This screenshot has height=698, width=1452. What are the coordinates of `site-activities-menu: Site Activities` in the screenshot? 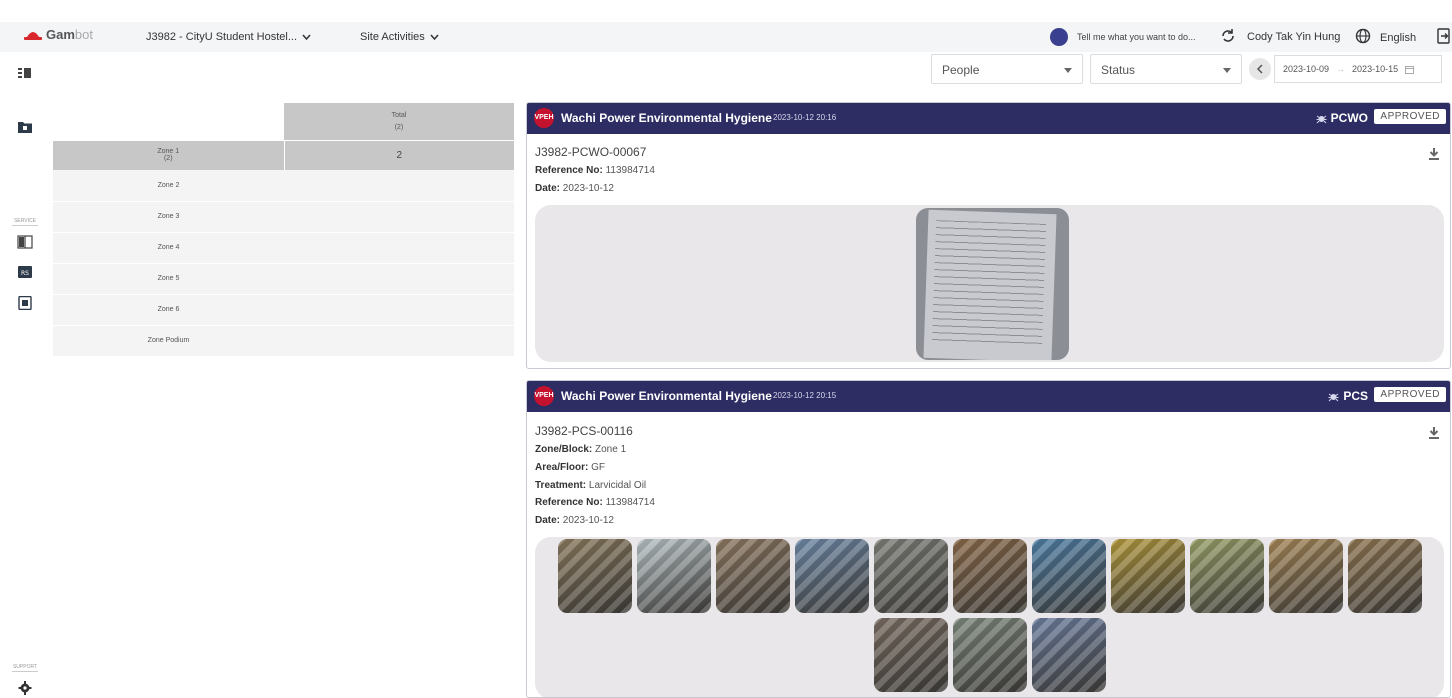 It's located at (399, 37).